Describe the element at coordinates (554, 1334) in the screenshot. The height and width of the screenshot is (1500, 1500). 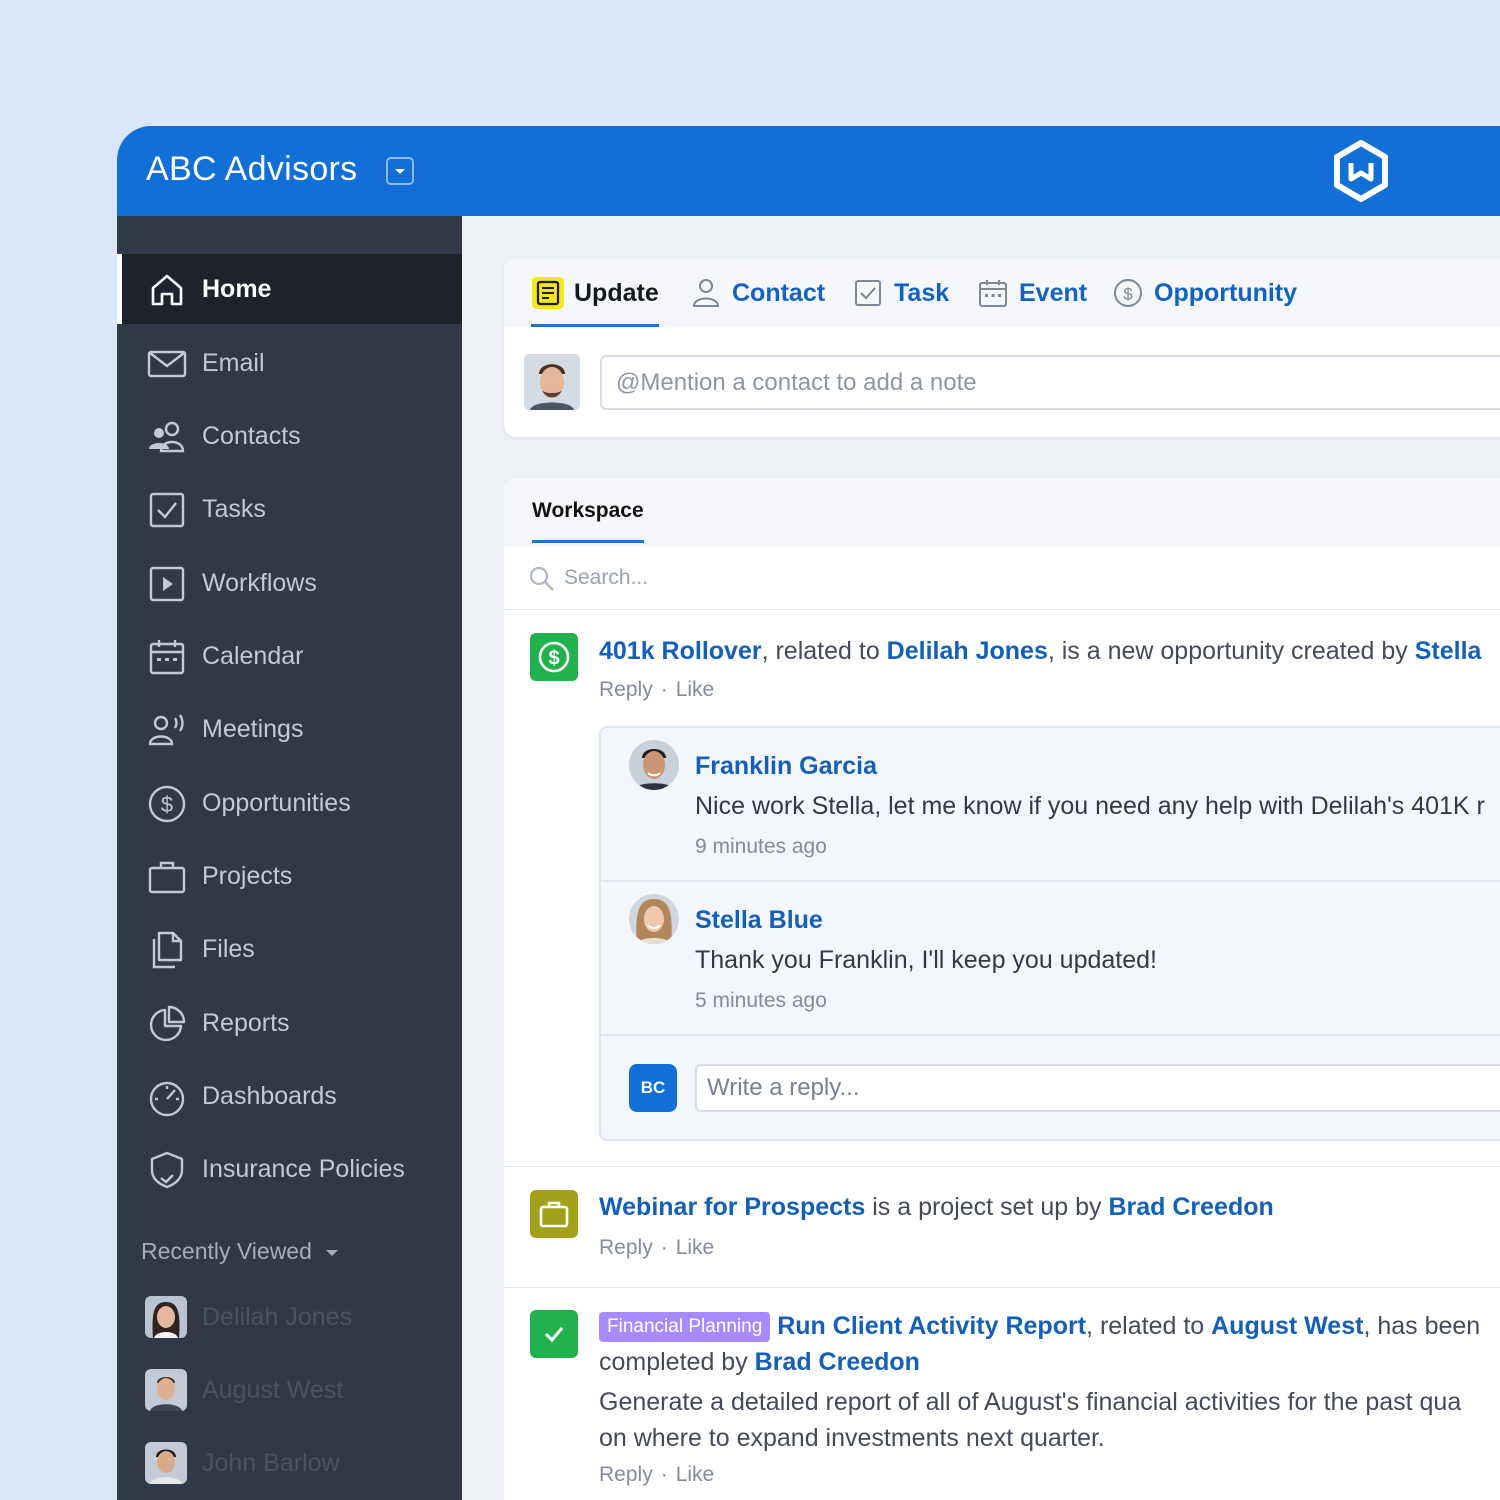
I see `task-complete-badge` at that location.